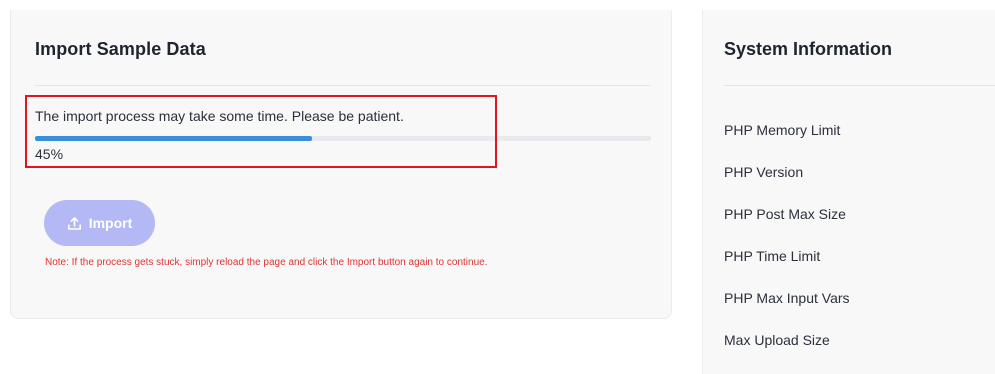 This screenshot has height=374, width=995. Describe the element at coordinates (787, 298) in the screenshot. I see `system-info-item-php-max-input-vars: PHP Max Input Vars` at that location.